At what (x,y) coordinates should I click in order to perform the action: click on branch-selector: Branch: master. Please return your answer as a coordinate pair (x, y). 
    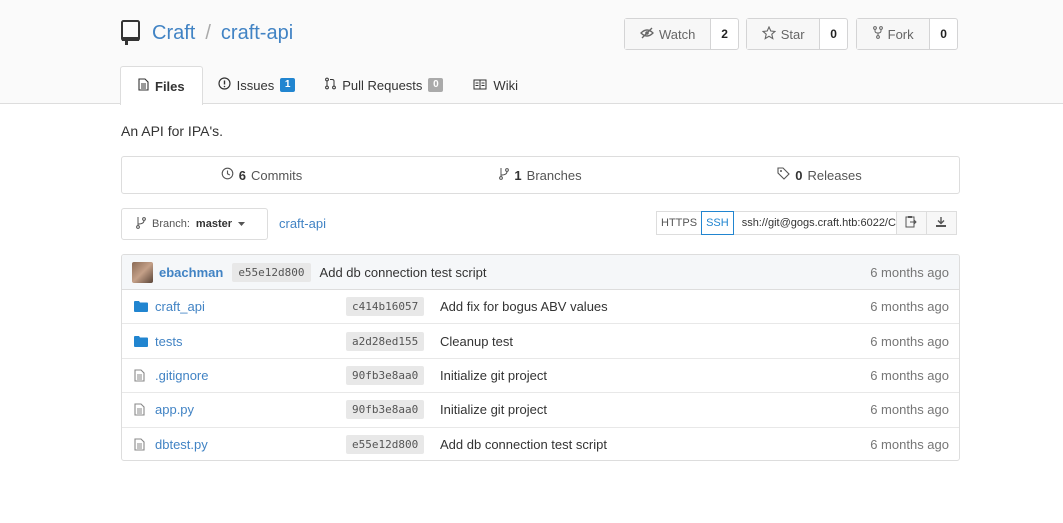
    Looking at the image, I should click on (194, 224).